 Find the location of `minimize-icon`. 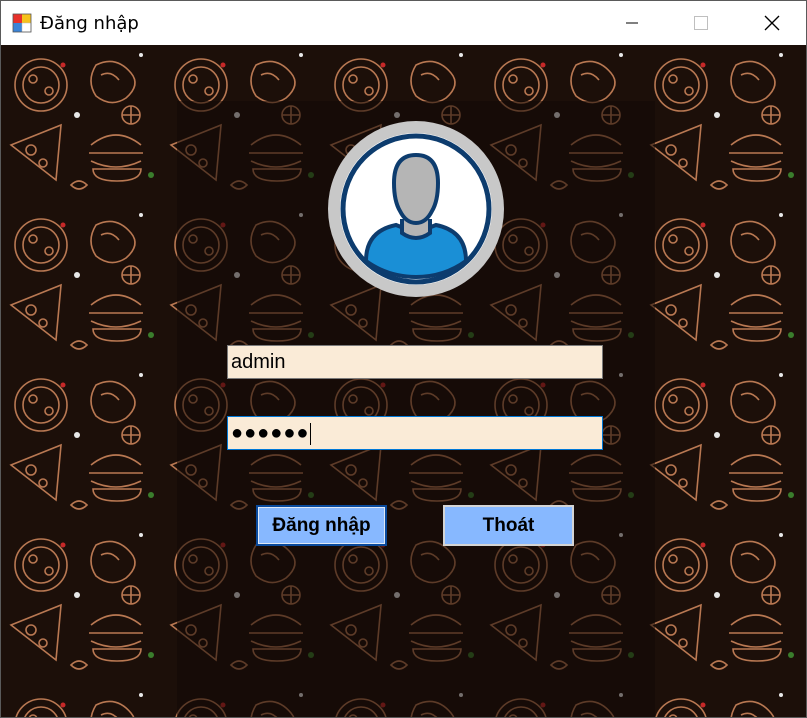

minimize-icon is located at coordinates (632, 23).